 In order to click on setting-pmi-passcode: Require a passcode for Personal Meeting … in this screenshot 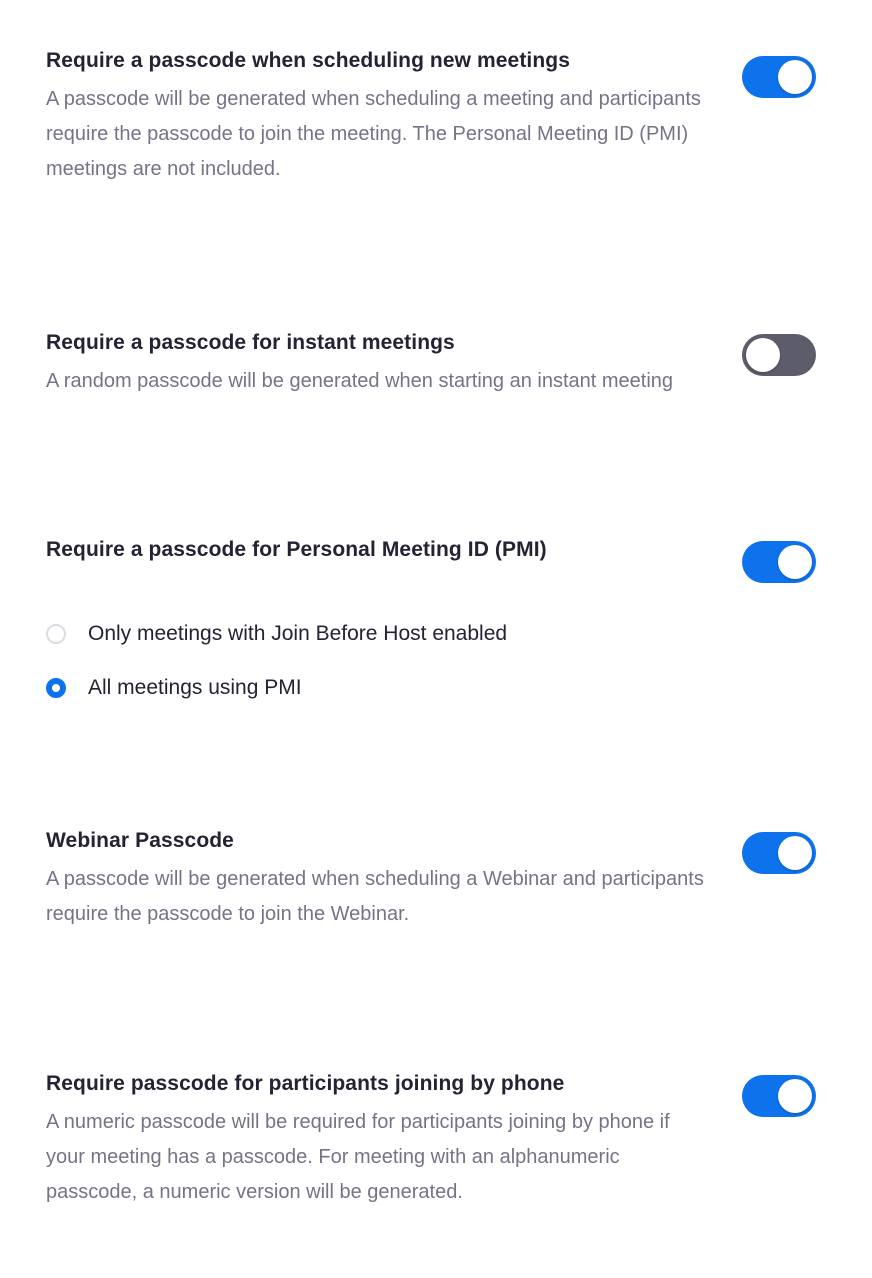, I will do `click(436, 560)`.